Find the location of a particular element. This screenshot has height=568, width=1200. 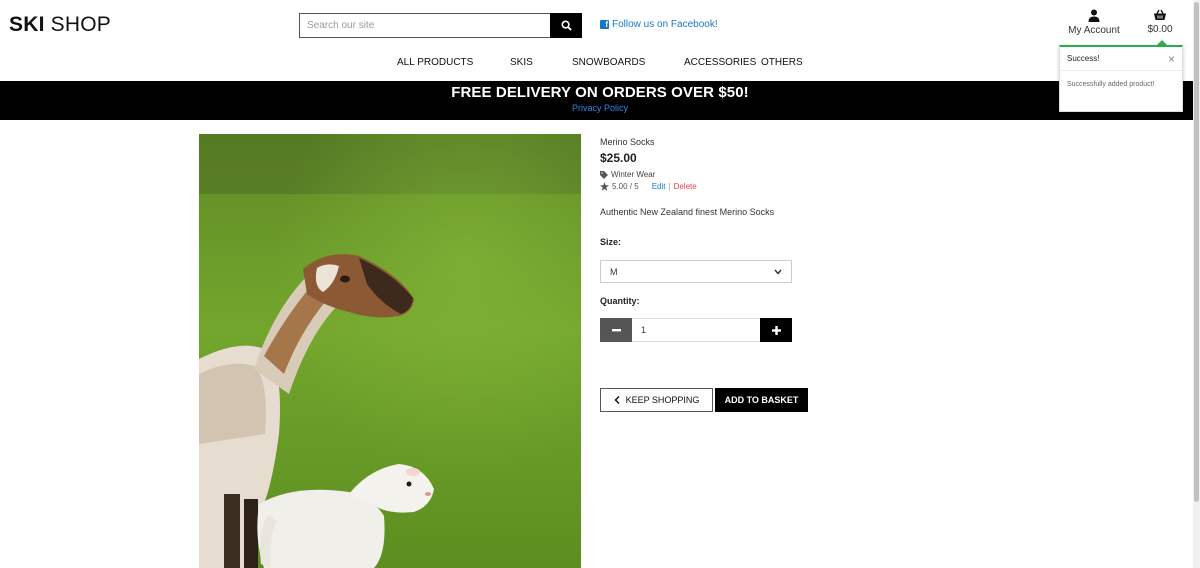

nav-accessories: ACCESSORIES is located at coordinates (720, 62).